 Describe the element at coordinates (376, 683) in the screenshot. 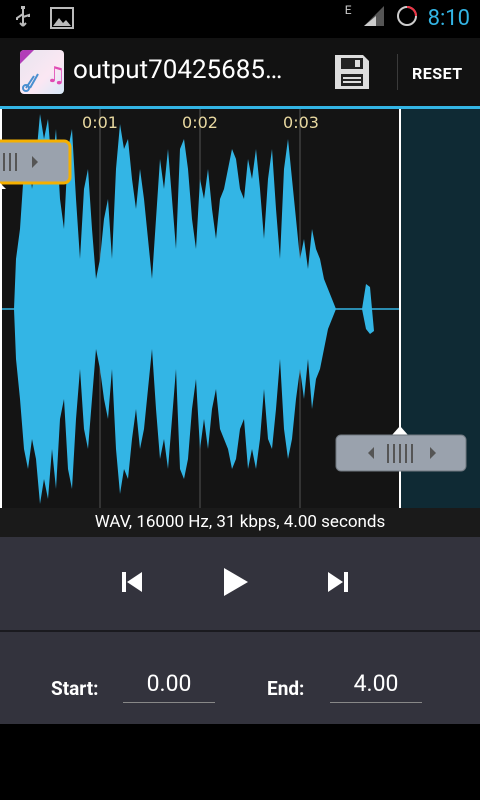

I see `end-field: 4.00` at that location.